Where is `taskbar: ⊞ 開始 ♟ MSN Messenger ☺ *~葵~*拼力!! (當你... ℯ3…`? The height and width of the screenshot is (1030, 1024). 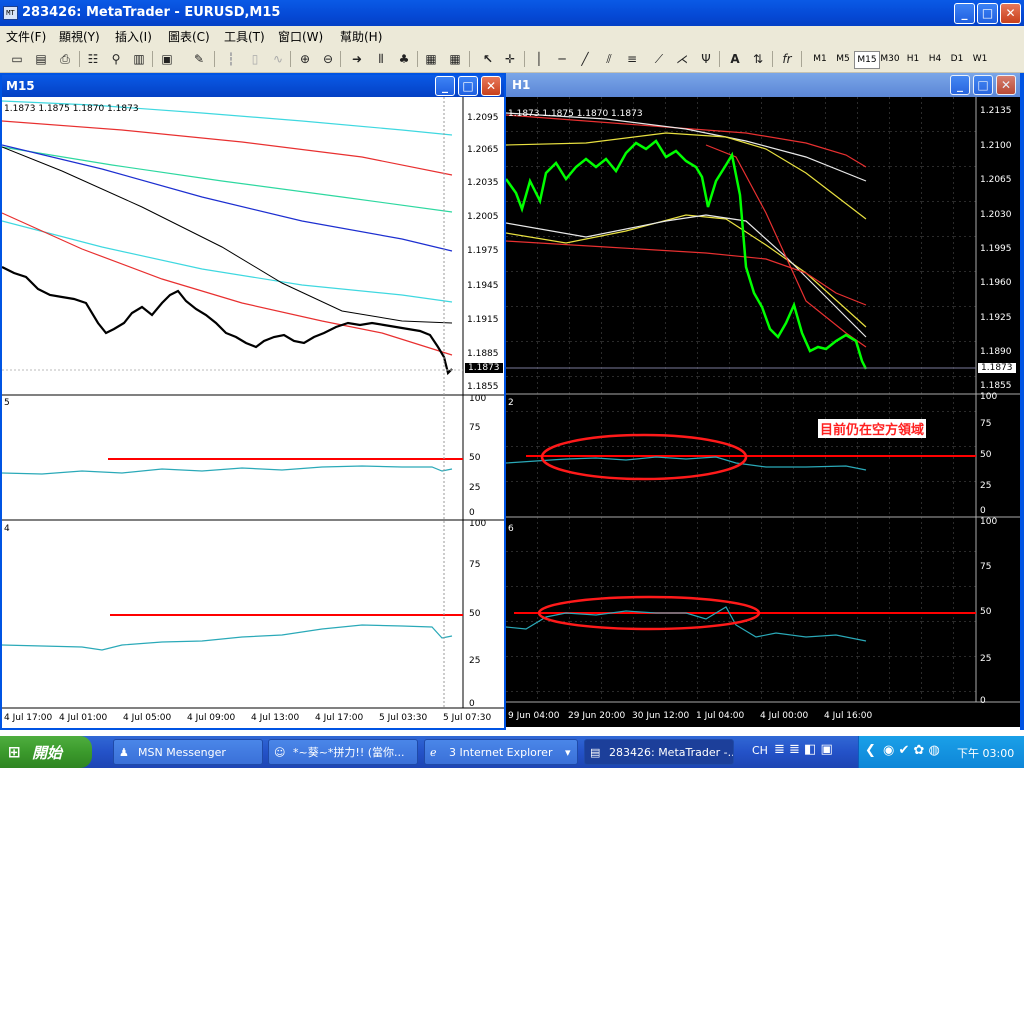
taskbar: ⊞ 開始 ♟ MSN Messenger ☺ *~葵~*拼力!! (當你... ℯ3… is located at coordinates (512, 752).